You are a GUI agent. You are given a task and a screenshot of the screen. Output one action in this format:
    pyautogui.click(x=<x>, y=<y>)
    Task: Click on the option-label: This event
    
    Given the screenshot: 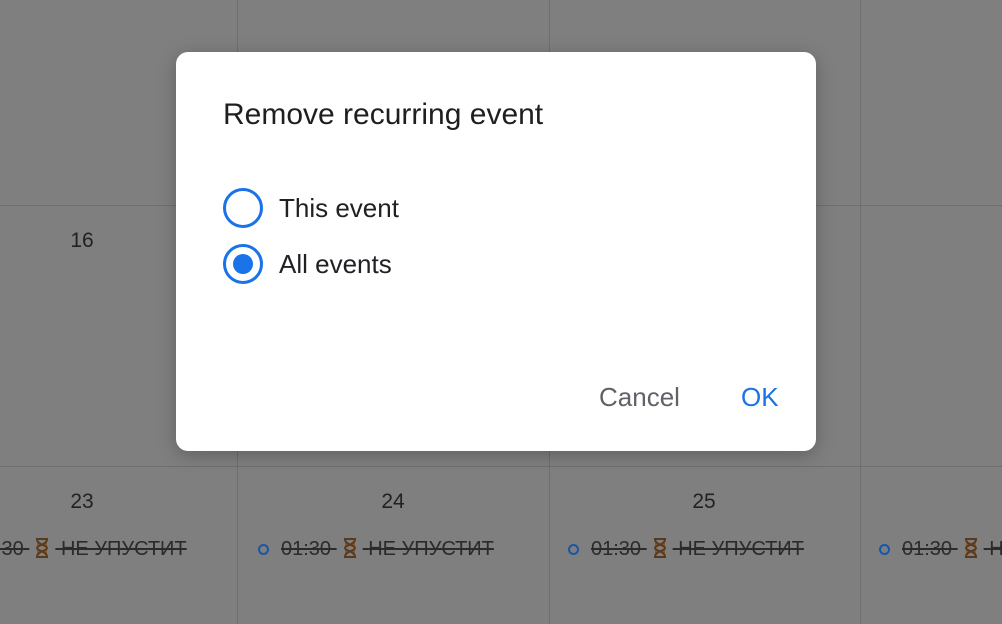 What is the action you would take?
    pyautogui.click(x=339, y=207)
    